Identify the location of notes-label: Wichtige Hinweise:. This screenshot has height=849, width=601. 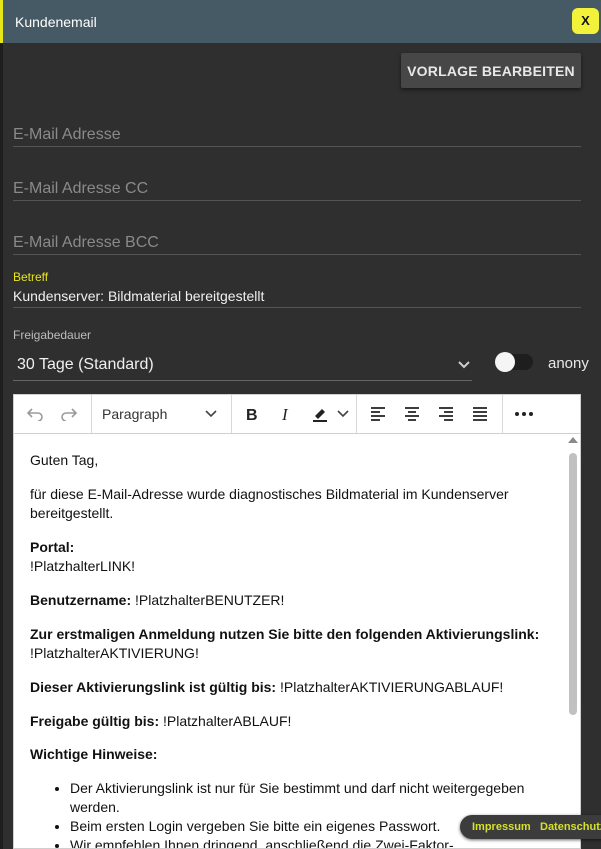
(94, 754).